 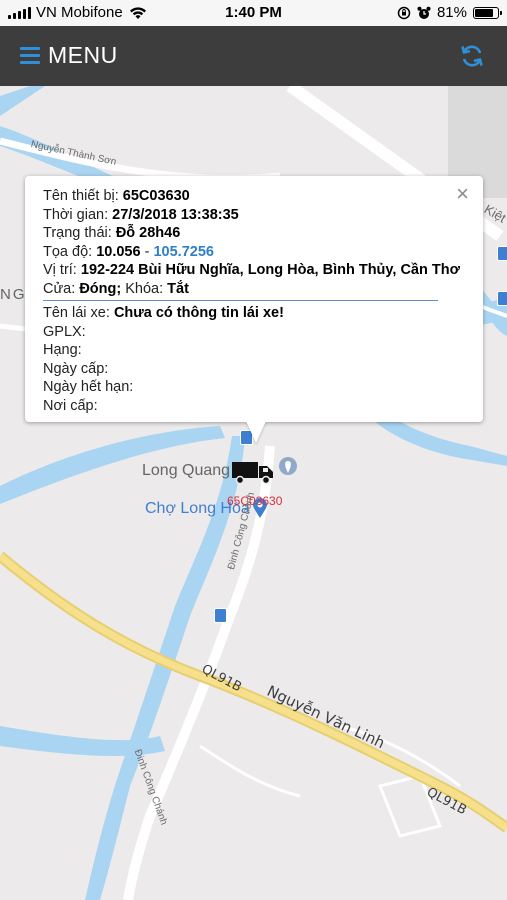 What do you see at coordinates (240, 300) in the screenshot?
I see `popup-divider` at bounding box center [240, 300].